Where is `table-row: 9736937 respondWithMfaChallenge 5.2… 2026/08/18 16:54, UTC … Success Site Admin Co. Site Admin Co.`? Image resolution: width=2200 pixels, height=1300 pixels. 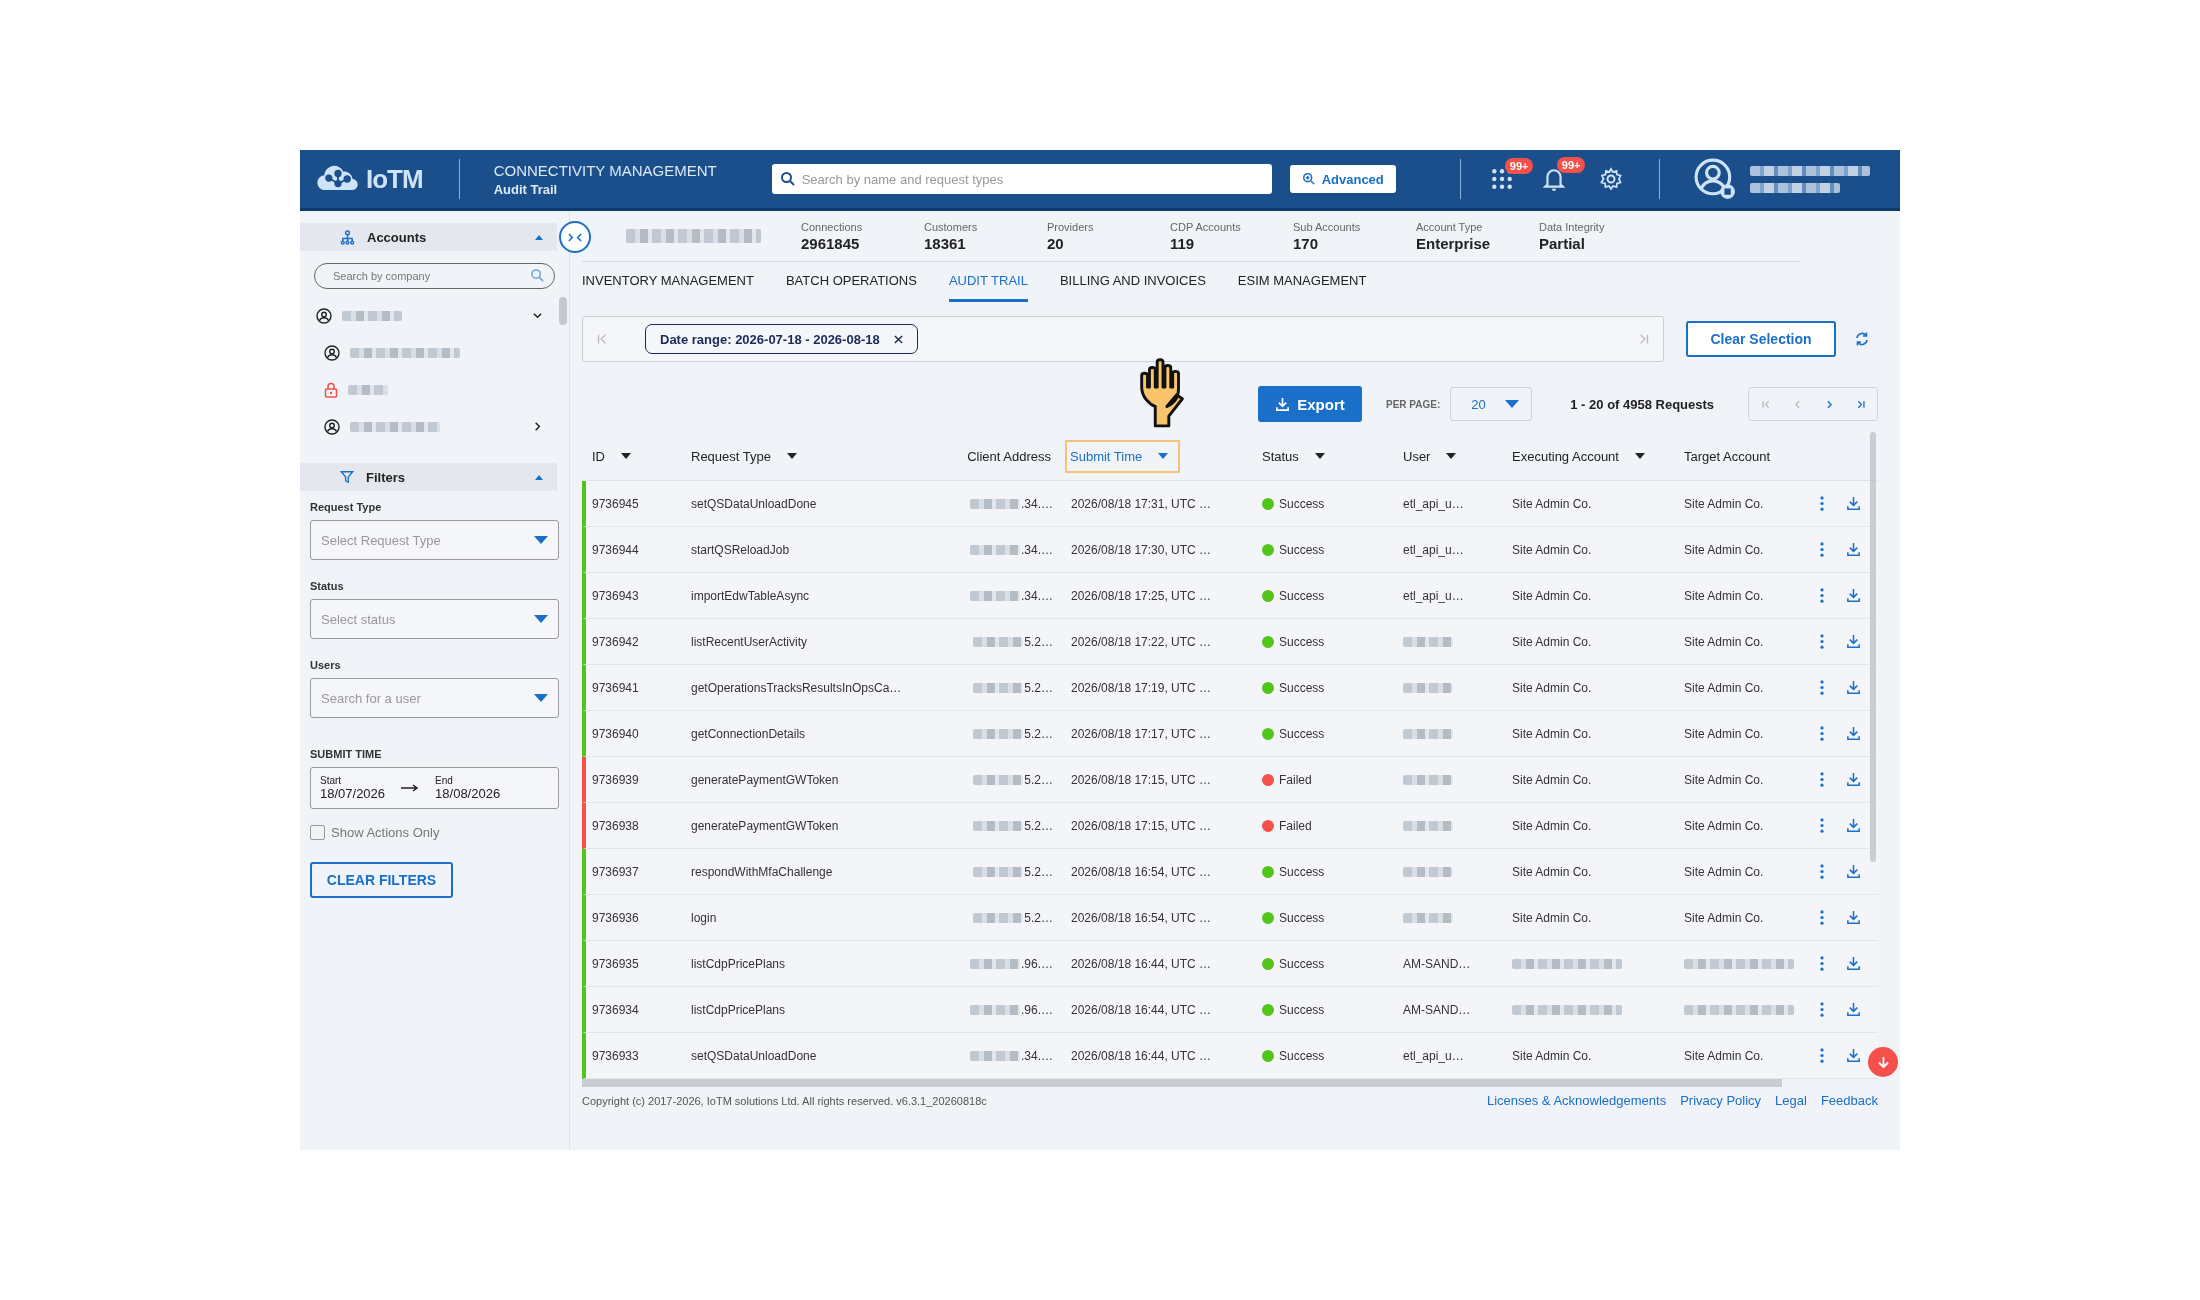
table-row: 9736937 respondWithMfaChallenge 5.2… 2026/08/18 16:54, UTC … Success Site Admin Co. Site Admin Co. is located at coordinates (1230, 872).